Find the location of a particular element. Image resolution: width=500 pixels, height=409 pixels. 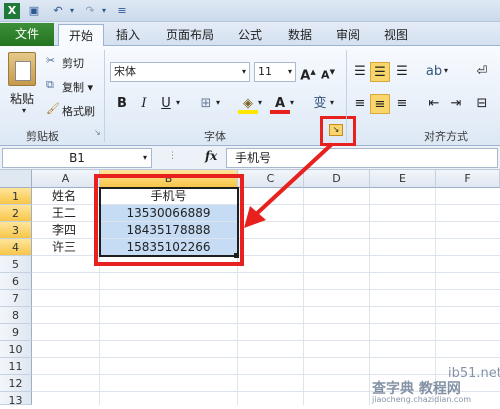

font-group-label: 字体 is located at coordinates (215, 136).